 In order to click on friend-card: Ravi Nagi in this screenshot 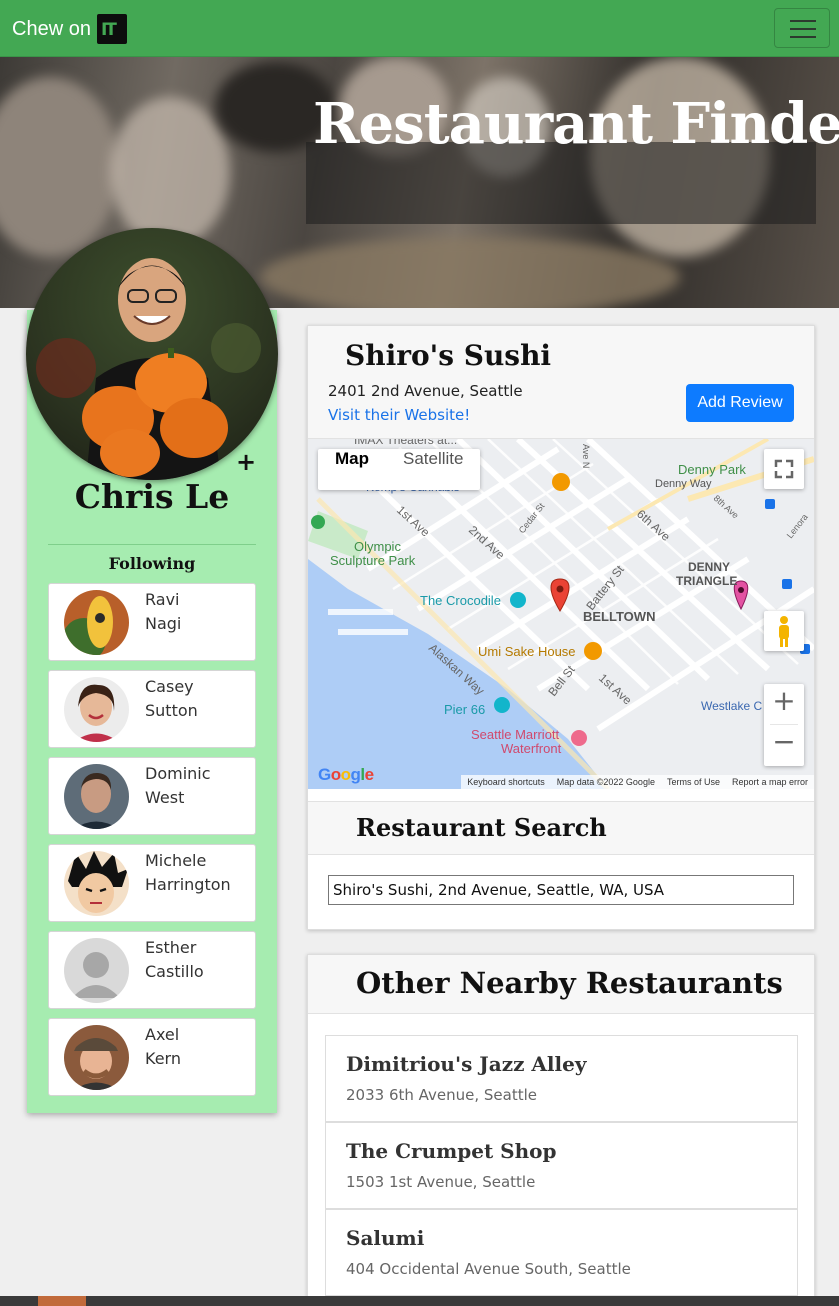, I will do `click(152, 622)`.